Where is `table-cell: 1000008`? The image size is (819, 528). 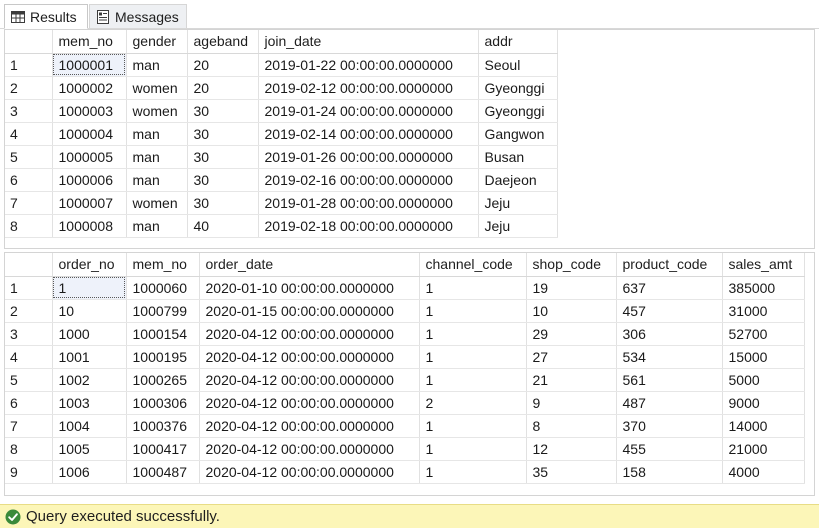 table-cell: 1000008 is located at coordinates (89, 226).